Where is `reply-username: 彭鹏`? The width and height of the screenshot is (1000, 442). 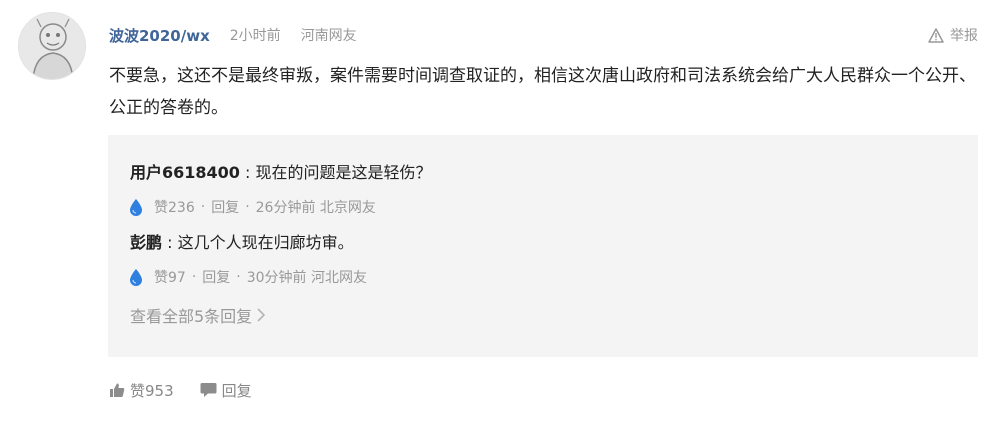 reply-username: 彭鹏 is located at coordinates (146, 242).